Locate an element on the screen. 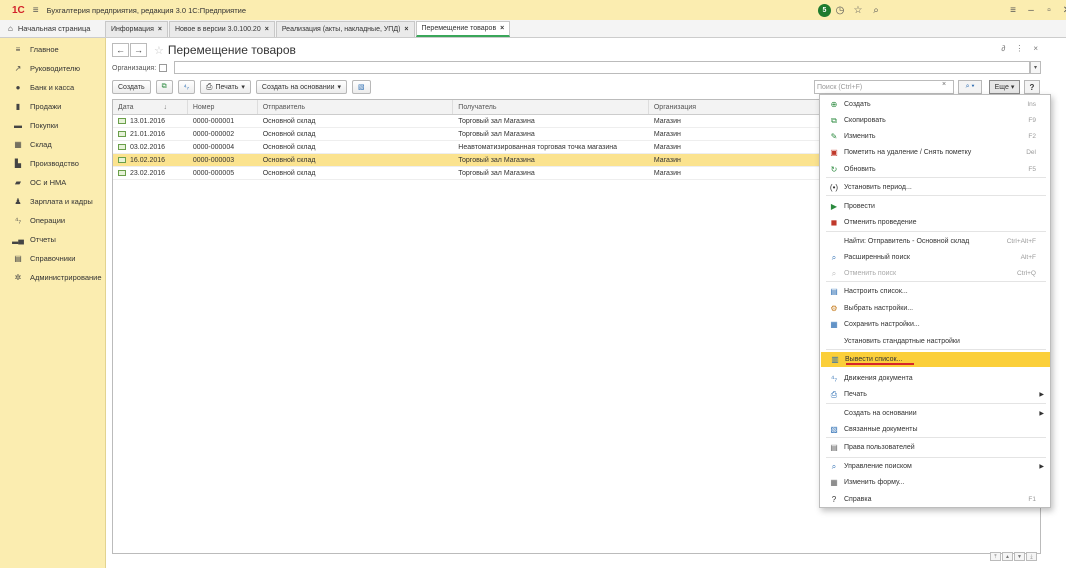 This screenshot has width=1066, height=568. tab-goods-transfer: Перемещение товаров × is located at coordinates (463, 29).